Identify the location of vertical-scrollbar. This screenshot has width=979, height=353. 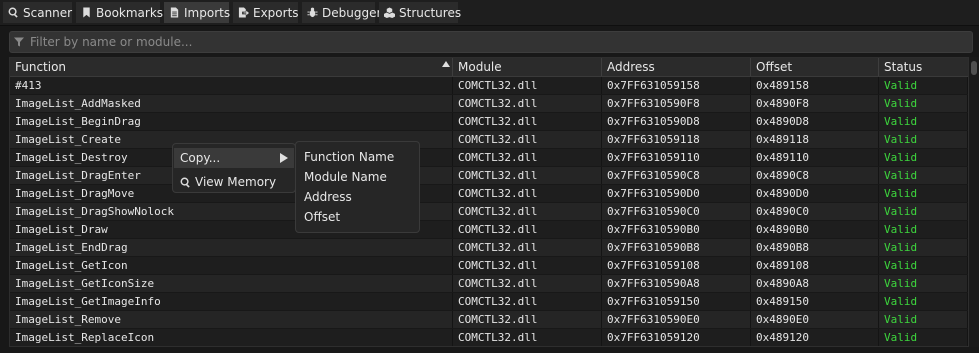
(974, 202).